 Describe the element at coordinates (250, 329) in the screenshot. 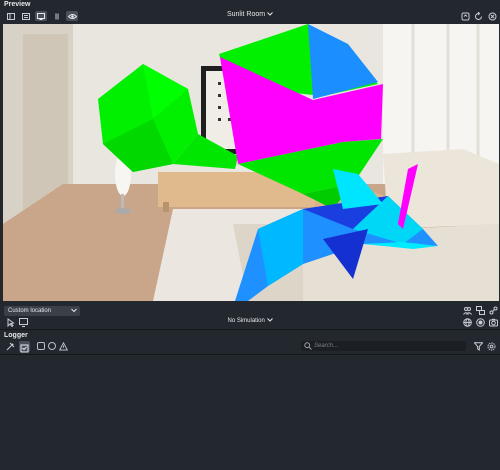

I see `panel-divider` at that location.